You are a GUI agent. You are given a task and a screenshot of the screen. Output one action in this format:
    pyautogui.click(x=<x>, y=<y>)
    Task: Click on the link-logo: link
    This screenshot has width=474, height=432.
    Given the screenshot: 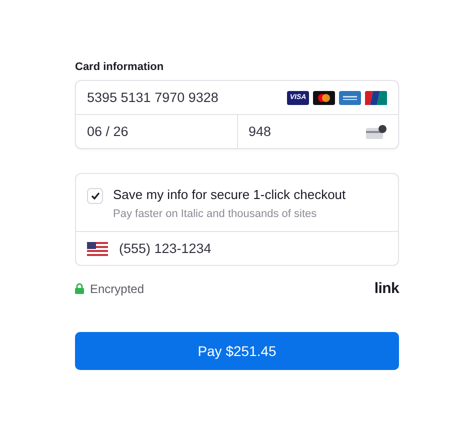 What is the action you would take?
    pyautogui.click(x=386, y=288)
    